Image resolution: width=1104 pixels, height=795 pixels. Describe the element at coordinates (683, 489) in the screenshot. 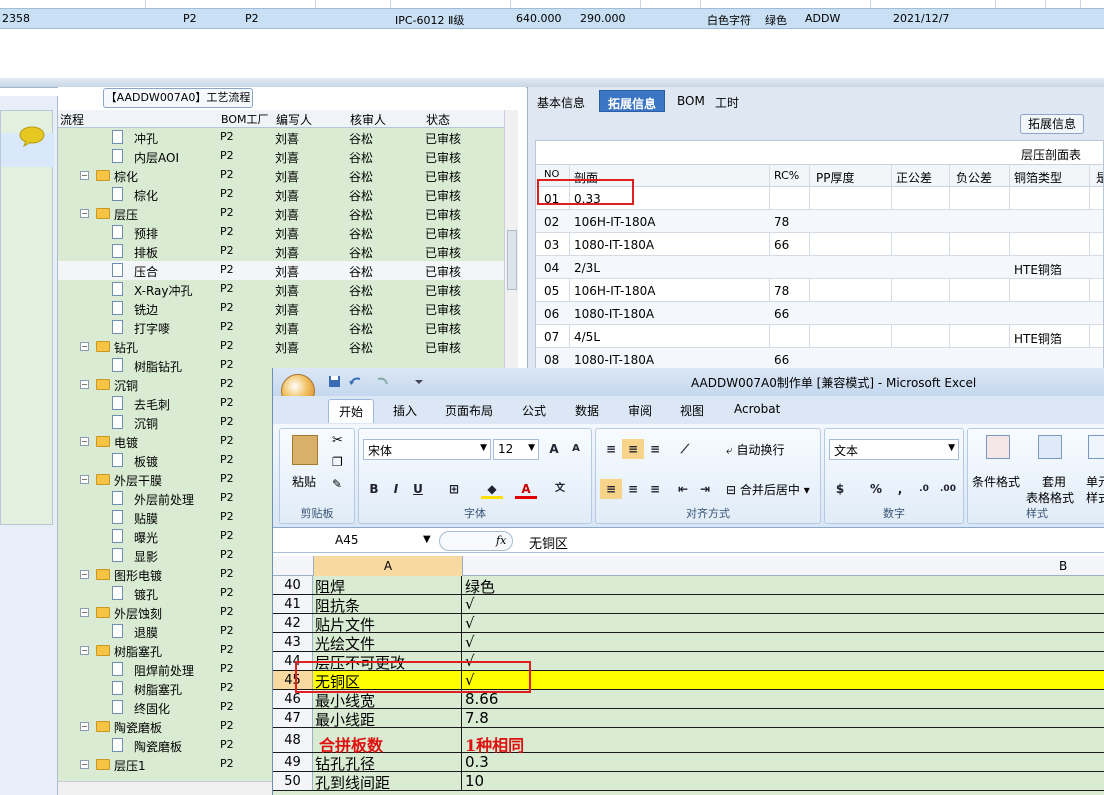

I see `decrease-indent-icon: ⇤` at that location.